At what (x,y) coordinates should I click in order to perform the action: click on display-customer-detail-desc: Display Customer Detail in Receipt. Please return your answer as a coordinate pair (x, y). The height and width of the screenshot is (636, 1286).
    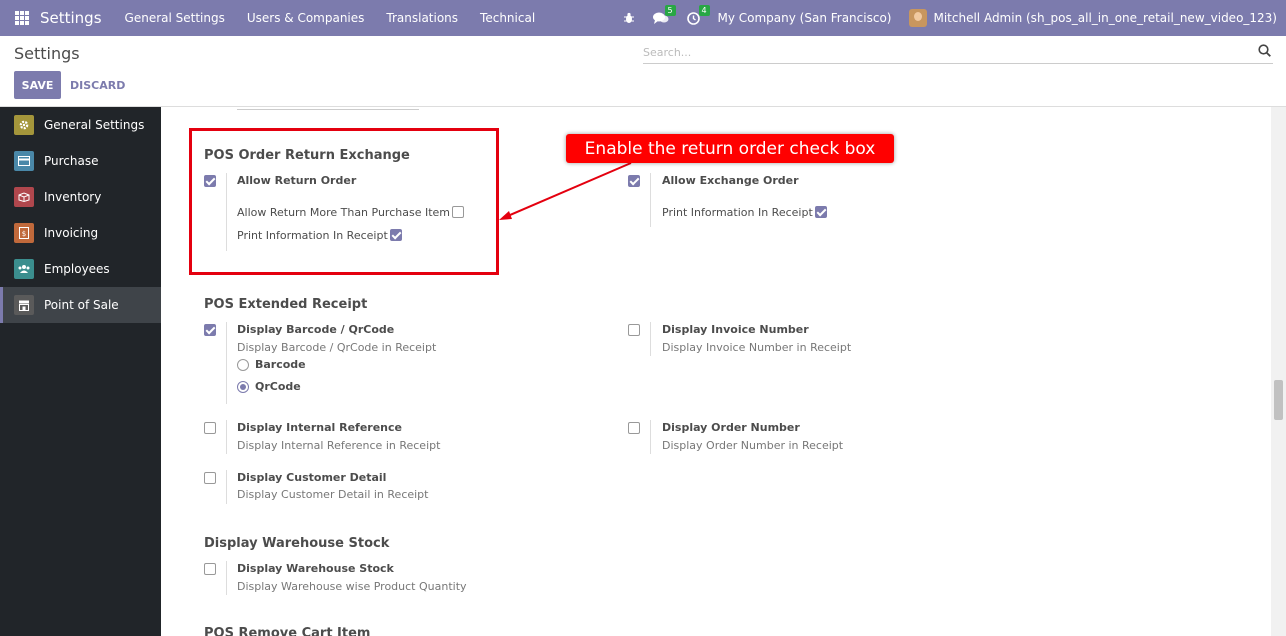
    Looking at the image, I should click on (333, 494).